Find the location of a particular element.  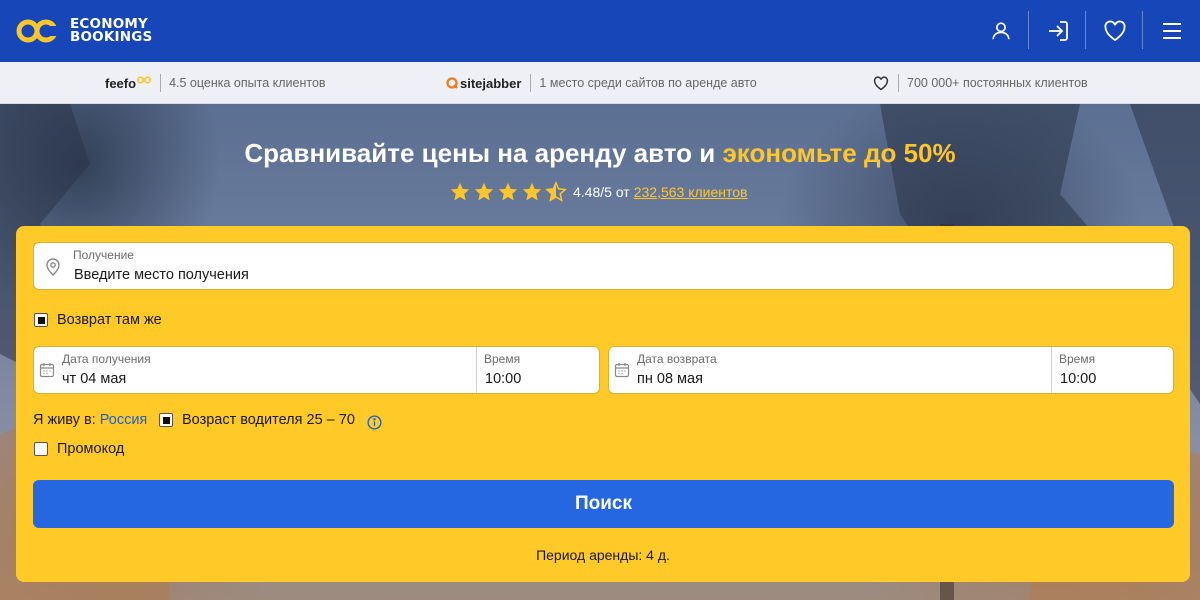

driver-age-checkbox: Возраст водителя 25 – 70 is located at coordinates (257, 420).